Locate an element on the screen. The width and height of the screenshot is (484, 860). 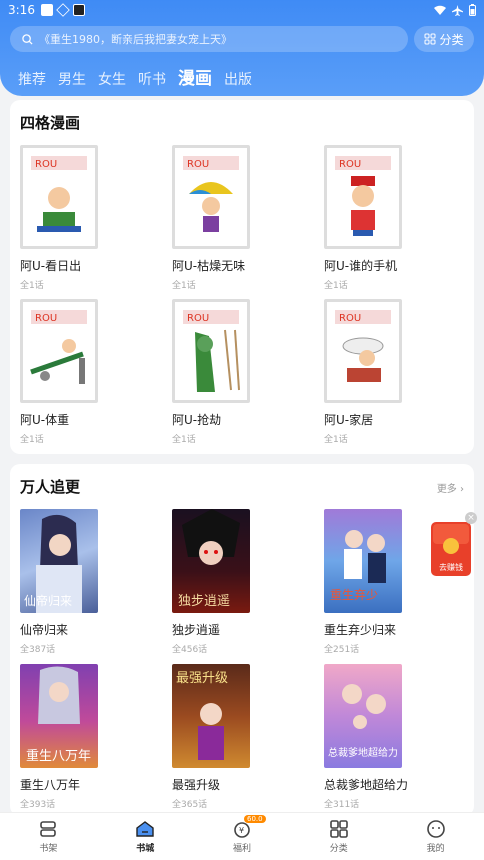
book-title: 独步逍遥 is located at coordinates (196, 630).